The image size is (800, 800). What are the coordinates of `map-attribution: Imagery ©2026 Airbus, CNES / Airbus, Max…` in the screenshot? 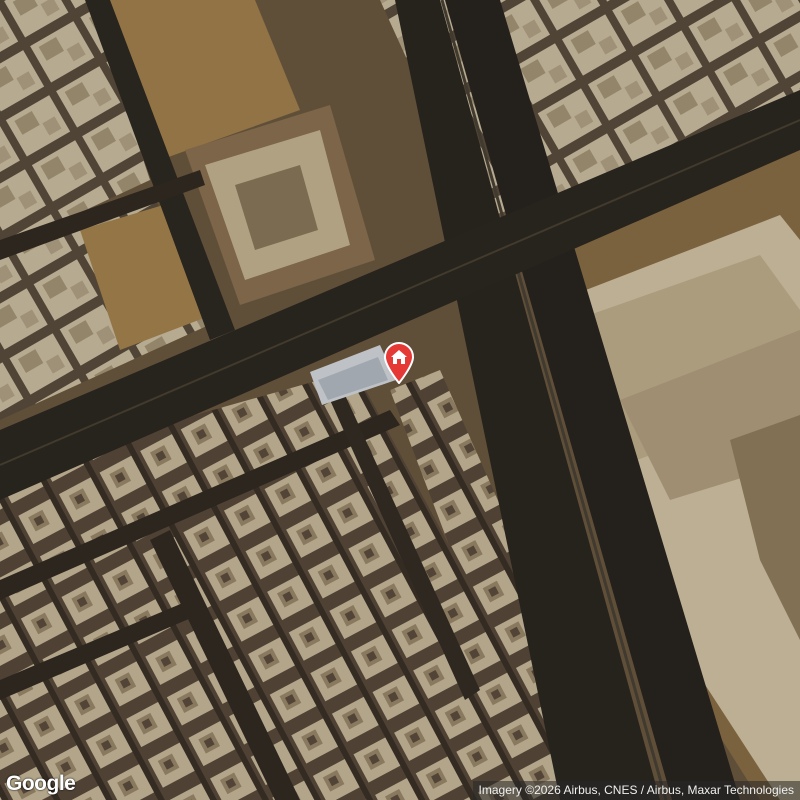 It's located at (636, 790).